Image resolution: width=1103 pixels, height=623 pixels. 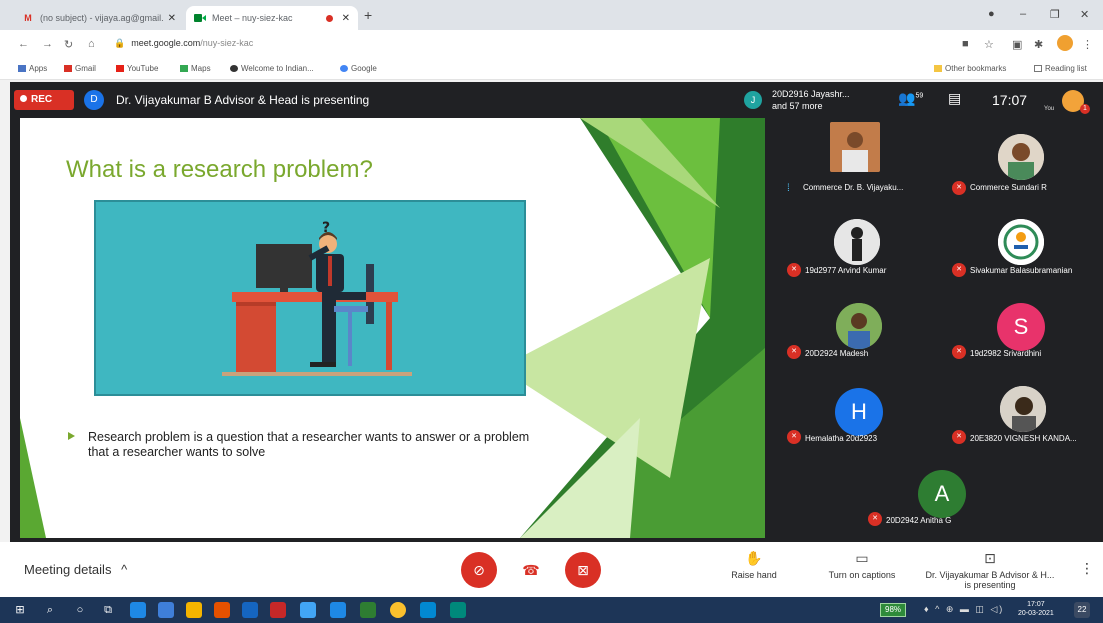 What do you see at coordinates (222, 610) in the screenshot?
I see `firefox-icon` at bounding box center [222, 610].